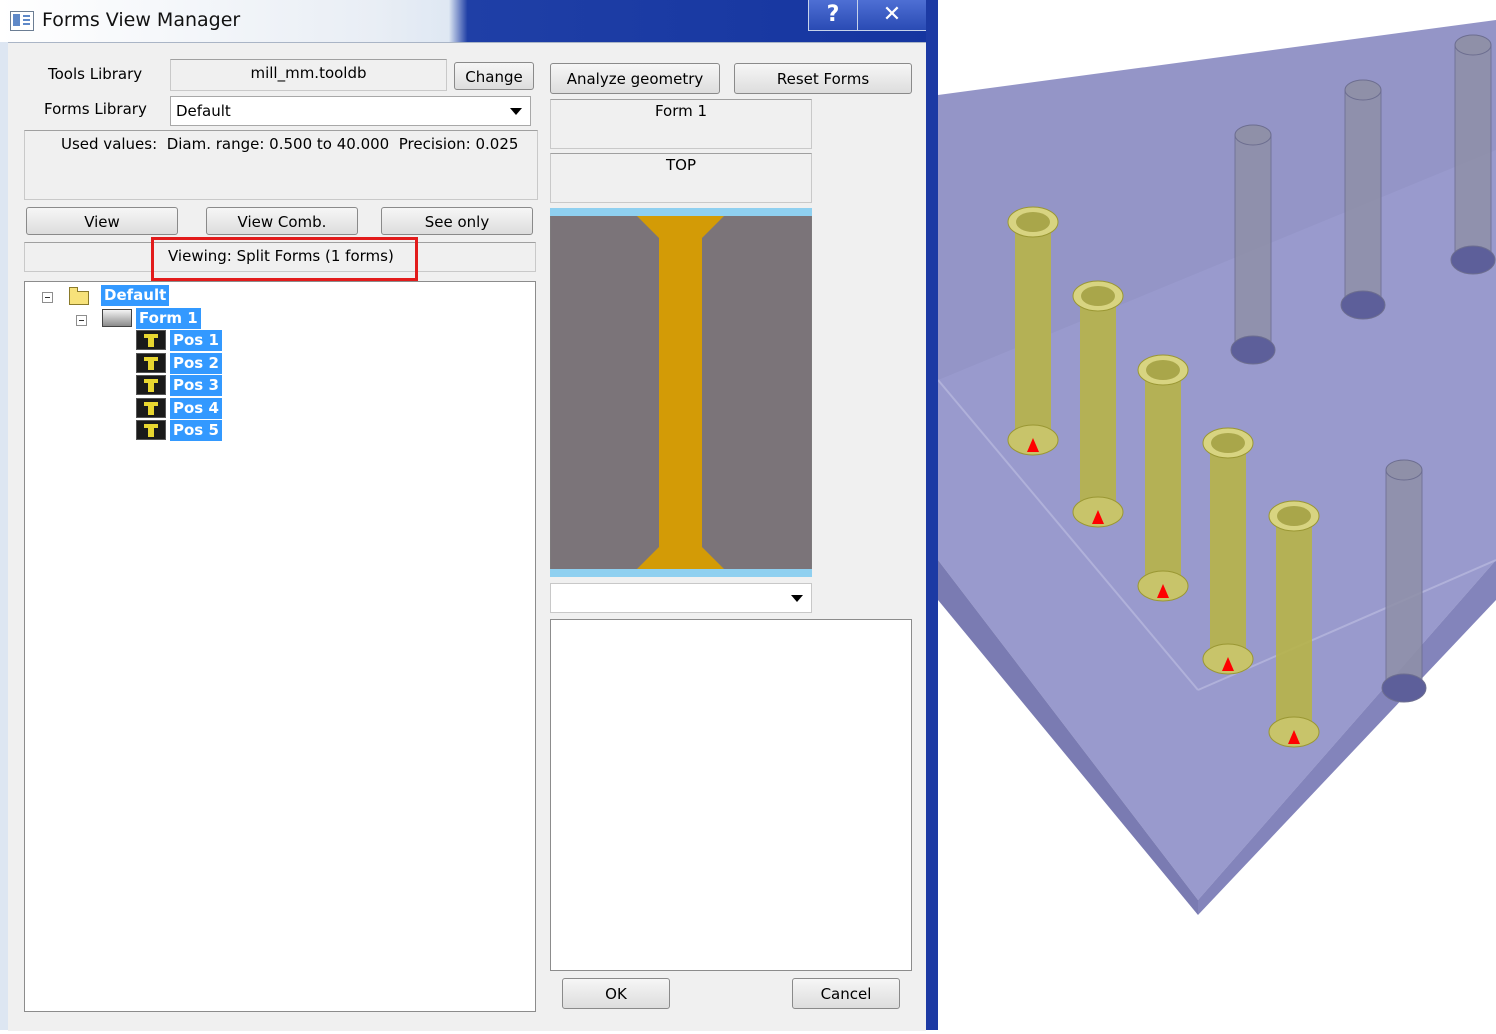 The width and height of the screenshot is (1496, 1034). What do you see at coordinates (196, 363) in the screenshot?
I see `tree-node-pos: Pos 2` at bounding box center [196, 363].